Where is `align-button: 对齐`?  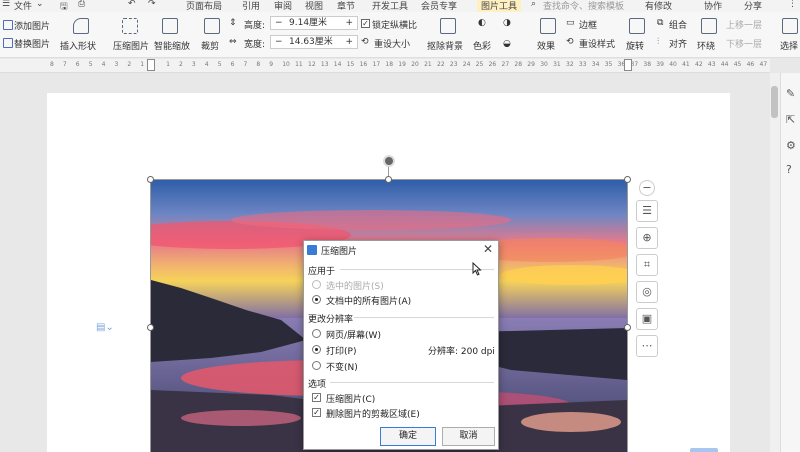
align-button: 对齐 is located at coordinates (678, 43).